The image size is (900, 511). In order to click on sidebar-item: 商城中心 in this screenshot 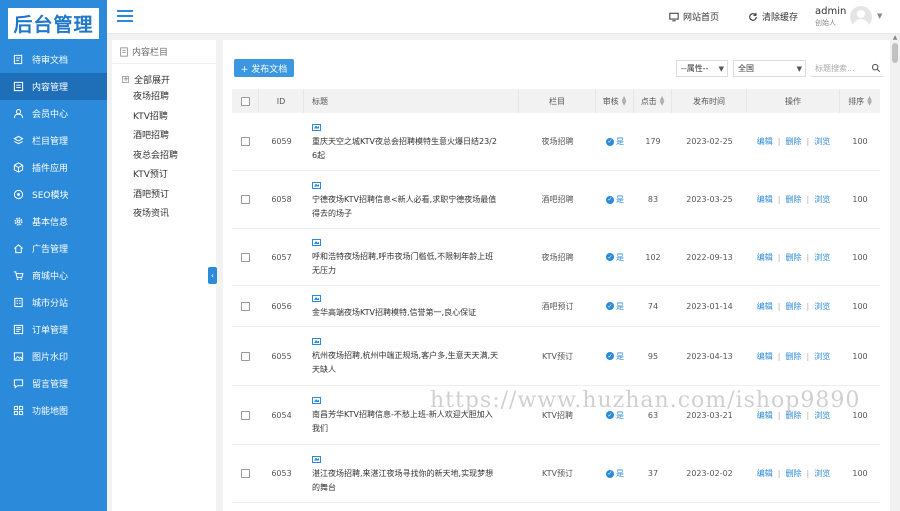, I will do `click(53, 275)`.